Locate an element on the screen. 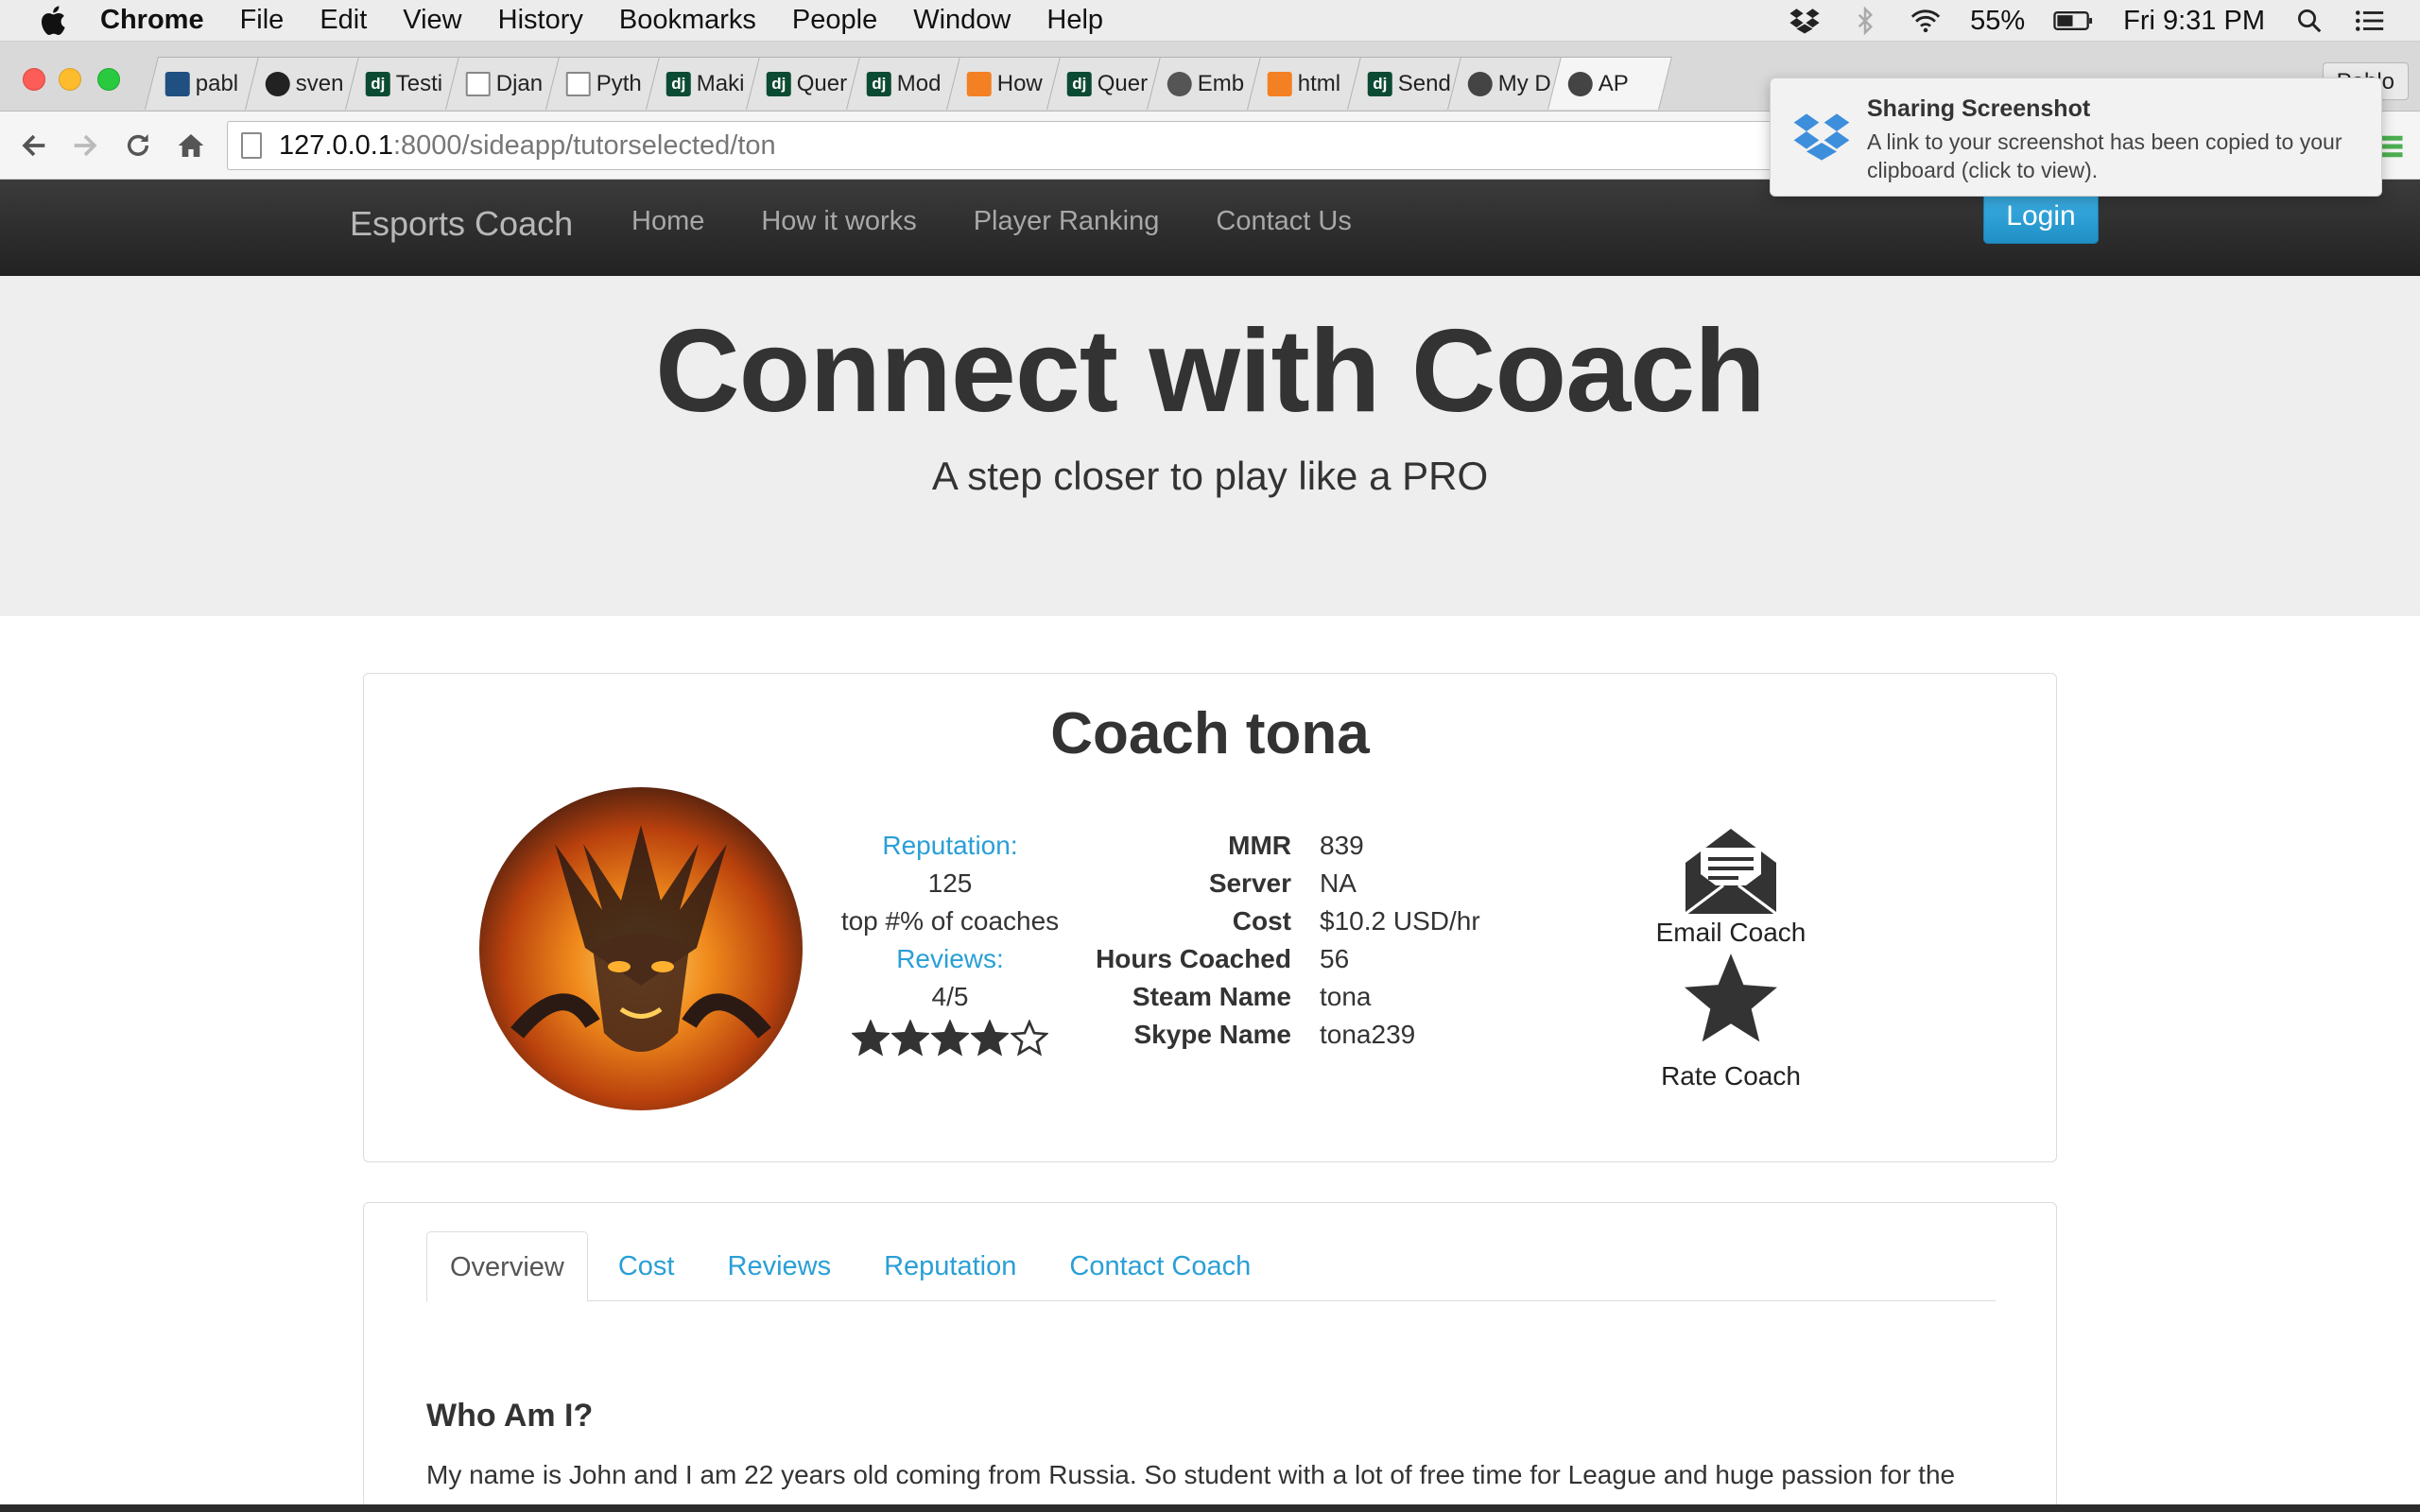 Image resolution: width=2420 pixels, height=1512 pixels. login-button: Login is located at coordinates (2041, 216).